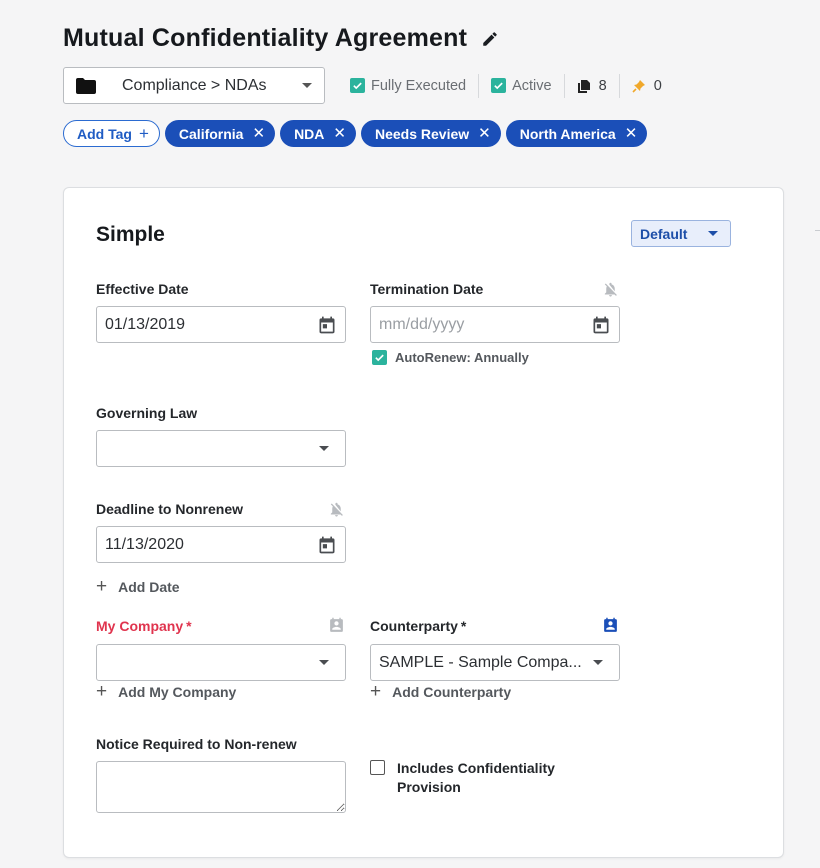 This screenshot has width=820, height=868. I want to click on includes-confidentiality-checkbox: Includes Confidentiality Provision, so click(462, 778).